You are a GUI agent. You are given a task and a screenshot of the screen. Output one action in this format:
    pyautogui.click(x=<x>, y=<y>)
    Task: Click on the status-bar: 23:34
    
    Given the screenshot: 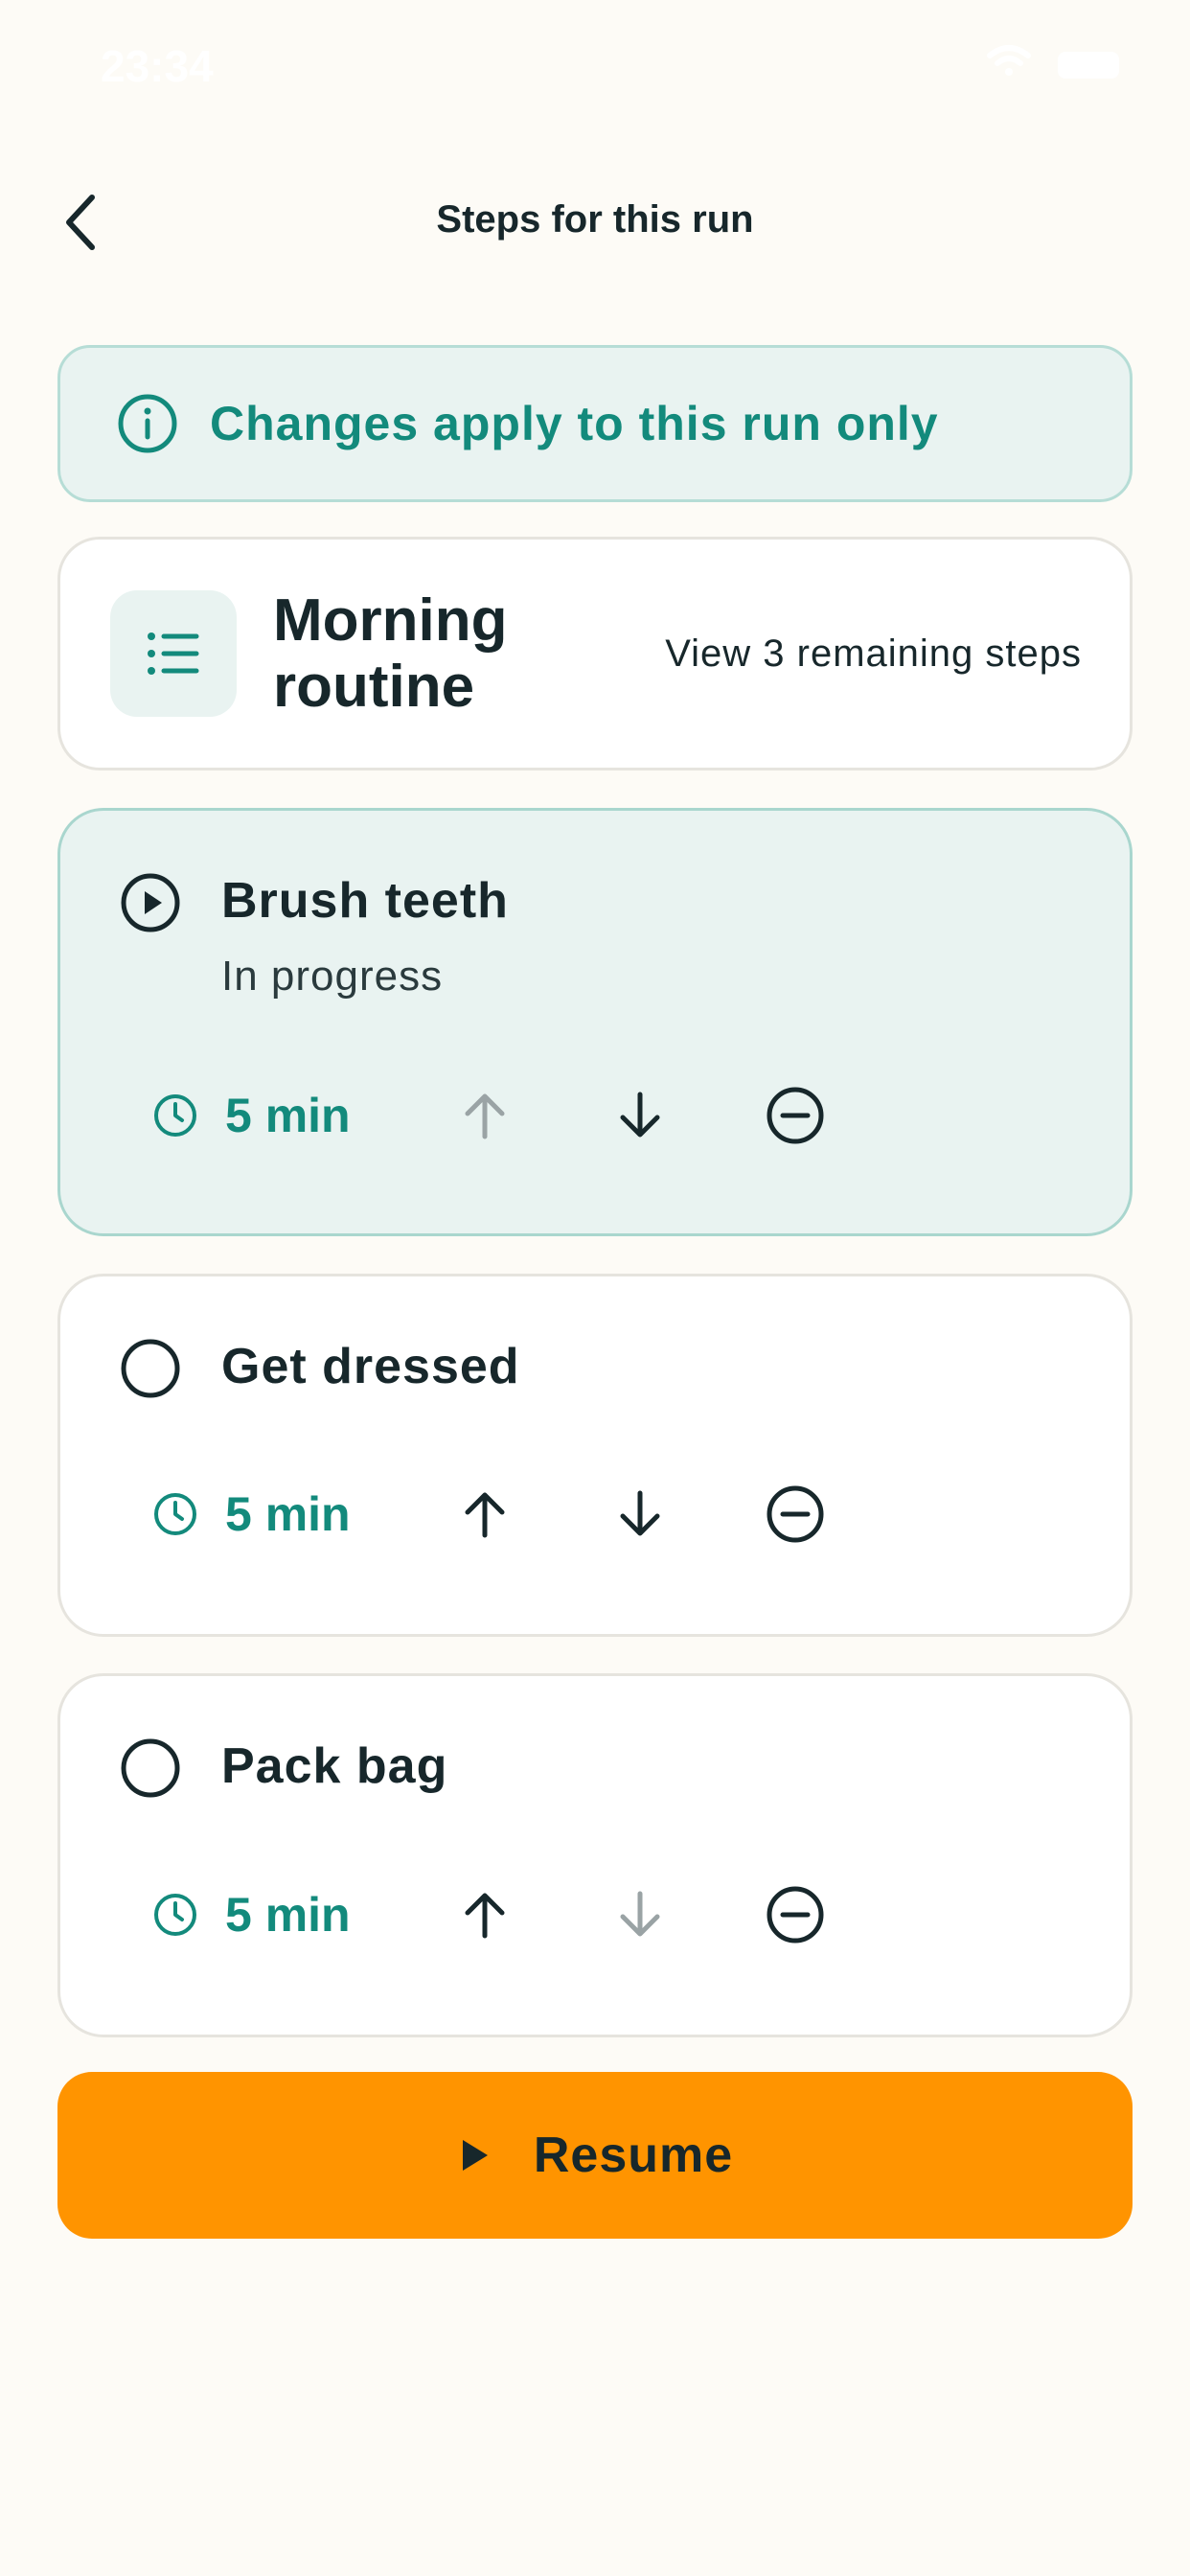 What is the action you would take?
    pyautogui.click(x=595, y=67)
    